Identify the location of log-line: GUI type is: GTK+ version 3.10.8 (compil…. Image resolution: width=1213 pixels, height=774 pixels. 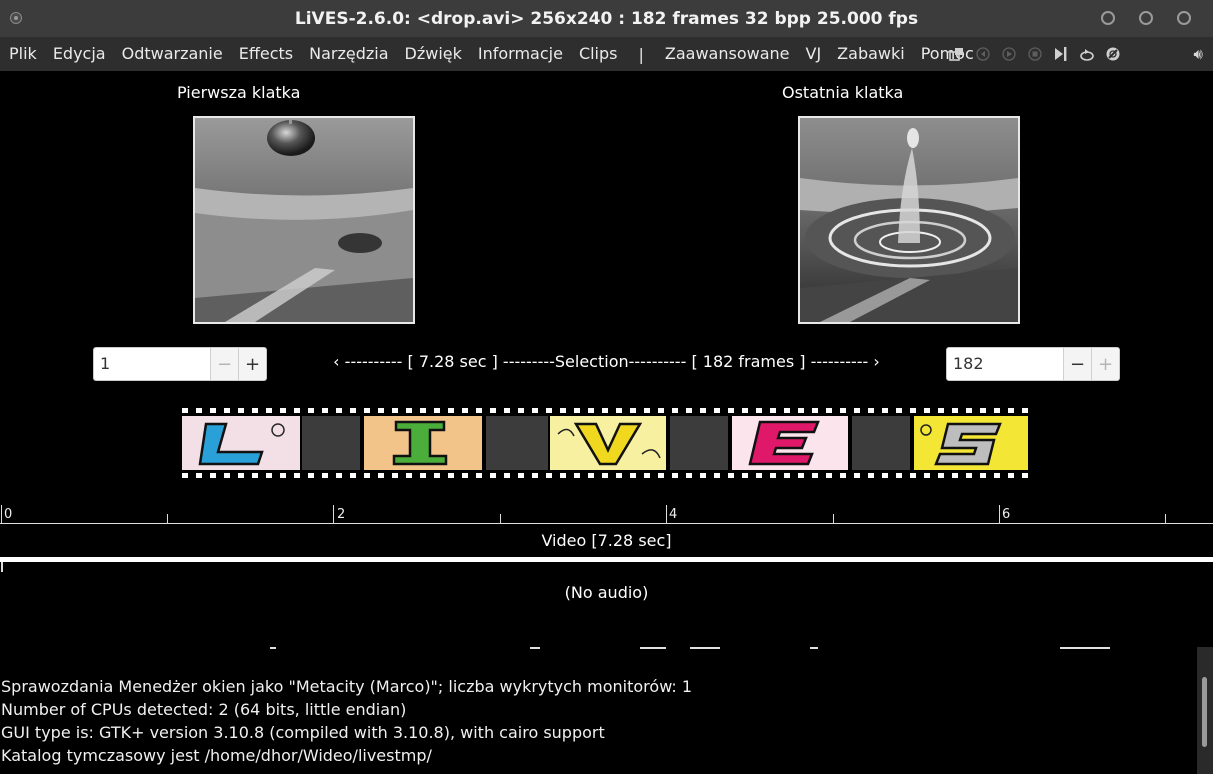
(303, 732).